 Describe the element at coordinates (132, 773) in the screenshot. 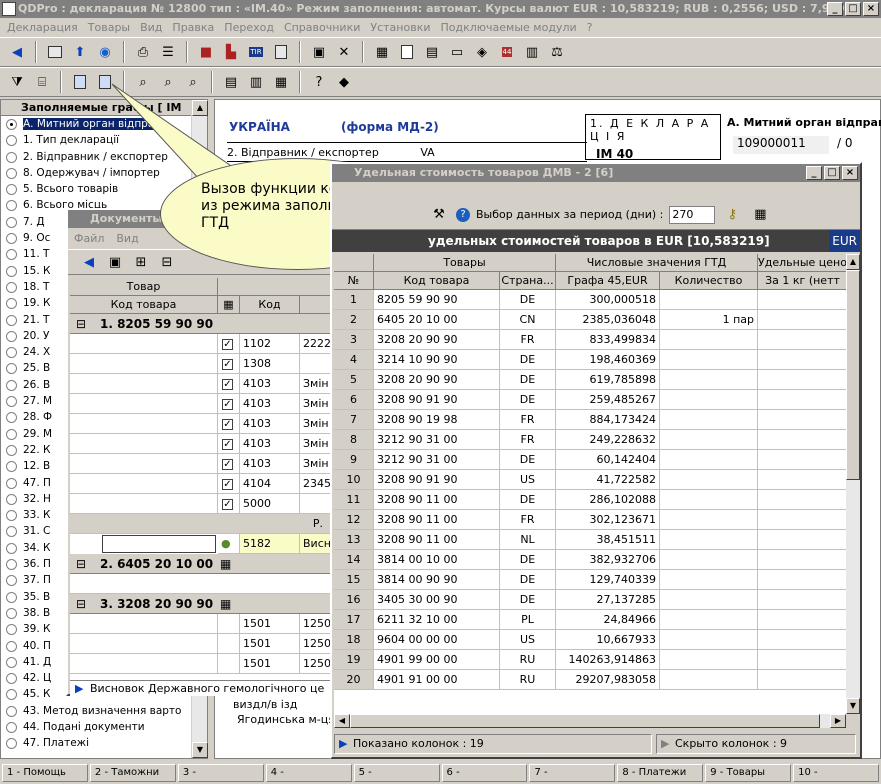

I see `fkey-2: 2 - Таможни` at that location.